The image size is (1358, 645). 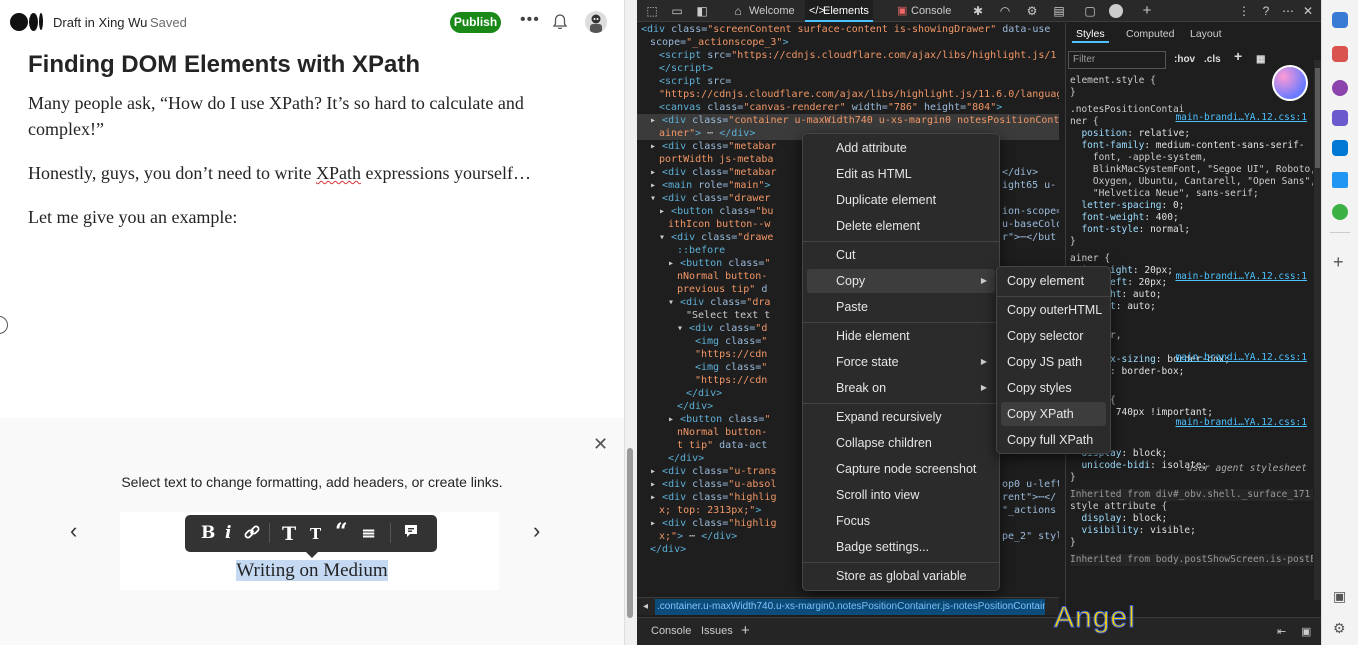 I want to click on menu-item-focus: Focus, so click(x=901, y=521).